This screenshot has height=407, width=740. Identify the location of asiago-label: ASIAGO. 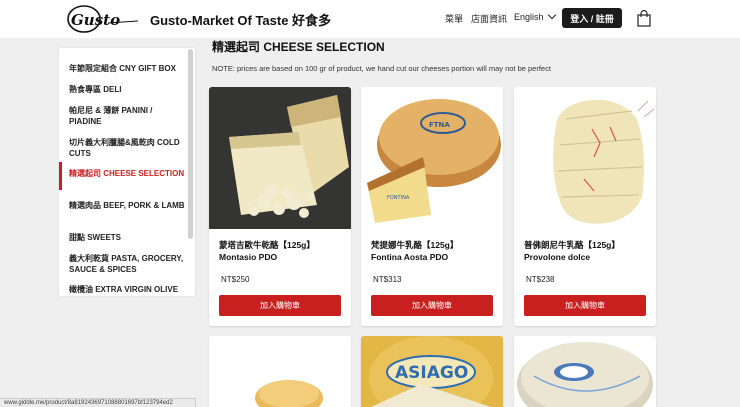
(431, 373).